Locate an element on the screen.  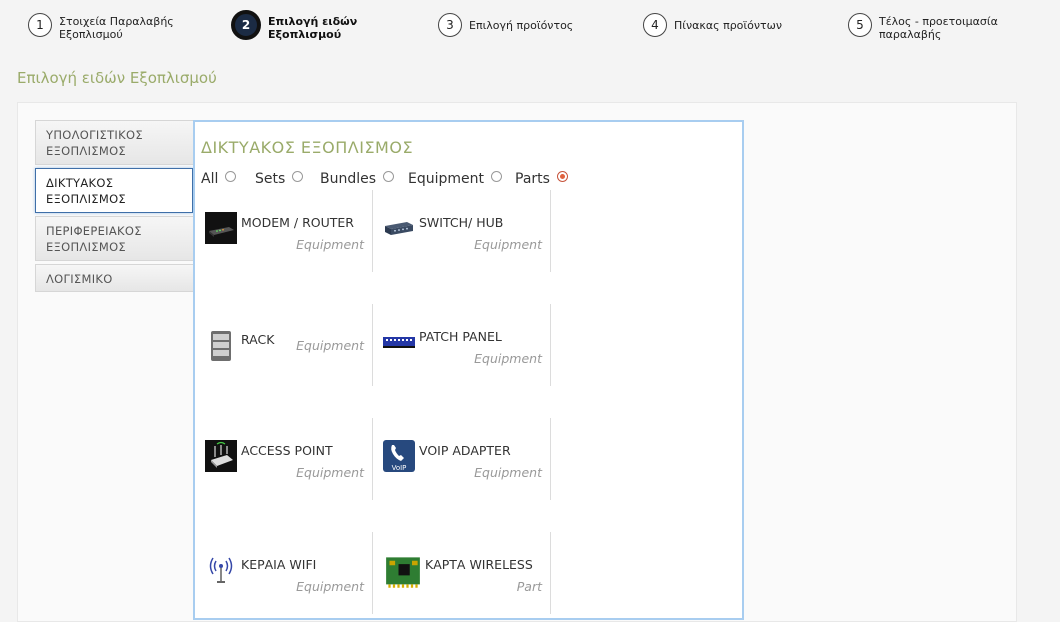
filter-label: Bundles is located at coordinates (348, 179).